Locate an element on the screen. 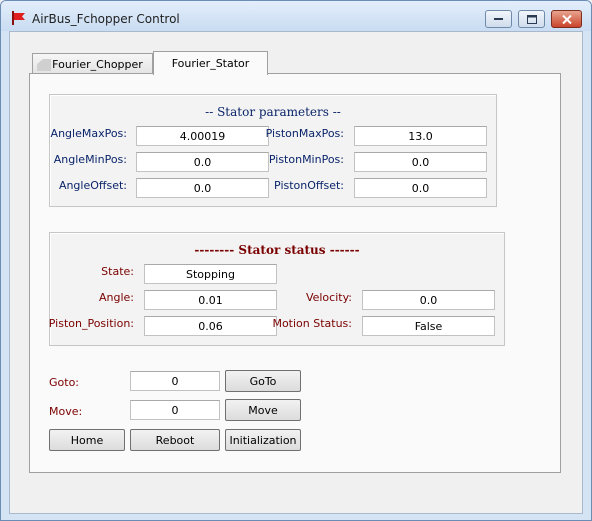 Image resolution: width=592 pixels, height=521 pixels. close-icon is located at coordinates (566, 19).